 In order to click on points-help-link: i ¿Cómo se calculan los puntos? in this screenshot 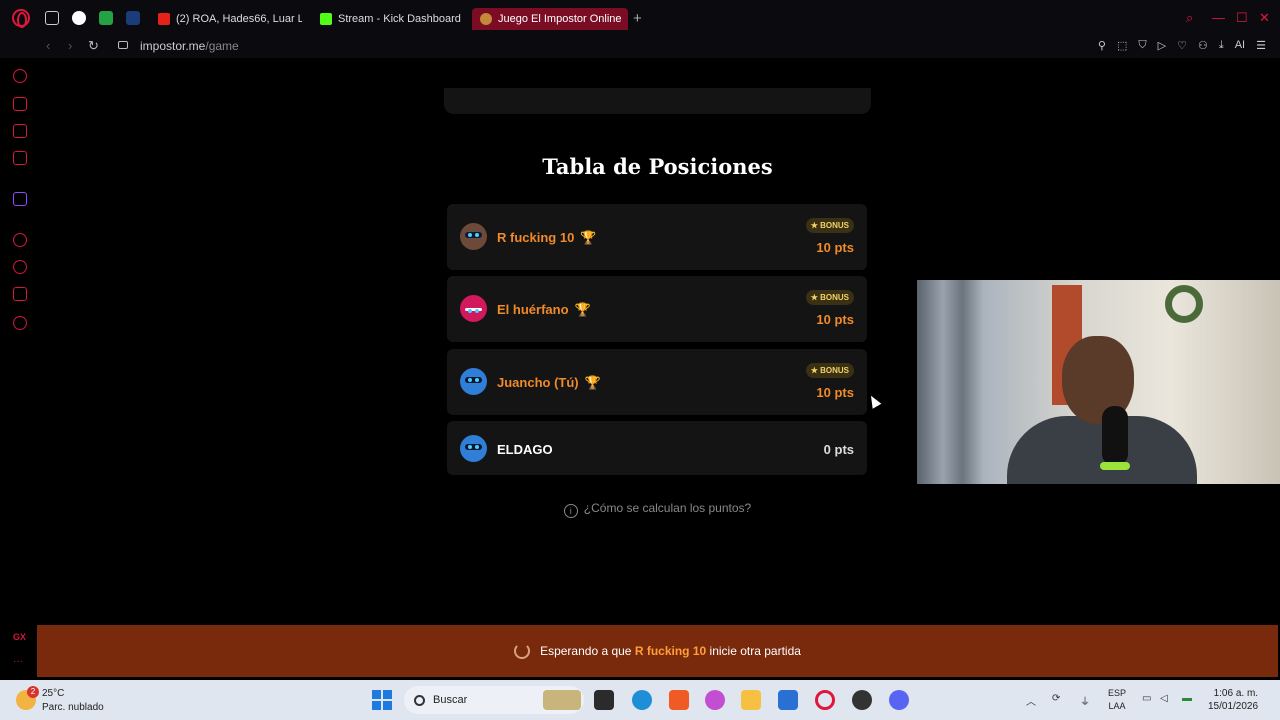, I will do `click(657, 509)`.